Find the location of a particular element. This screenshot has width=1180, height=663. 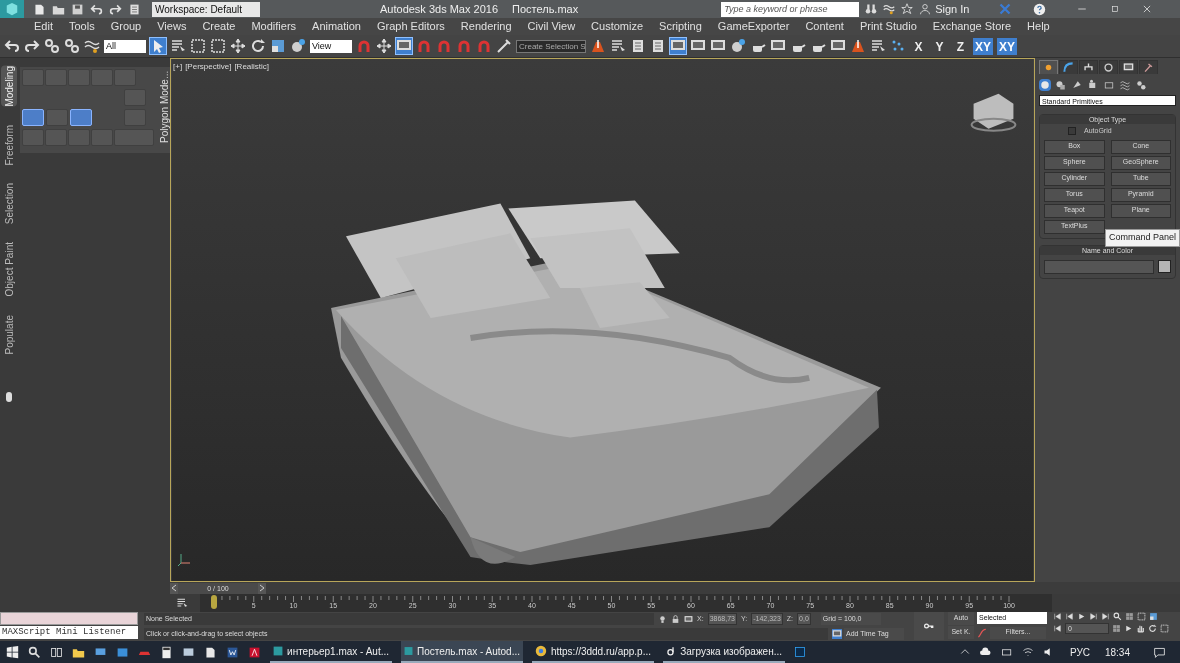

close-icon is located at coordinates (1147, 9).